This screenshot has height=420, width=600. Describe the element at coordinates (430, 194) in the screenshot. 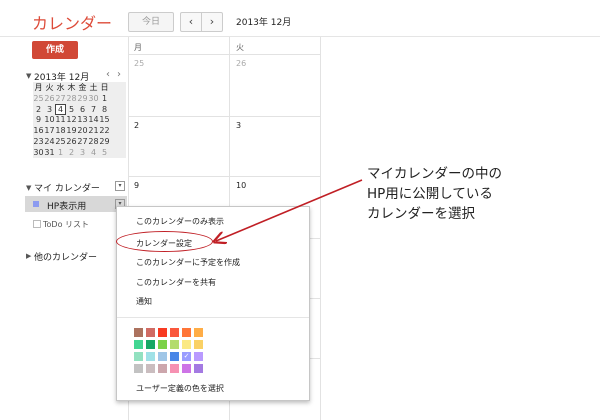

I see `annotation-line-2: HP用に公開している` at that location.